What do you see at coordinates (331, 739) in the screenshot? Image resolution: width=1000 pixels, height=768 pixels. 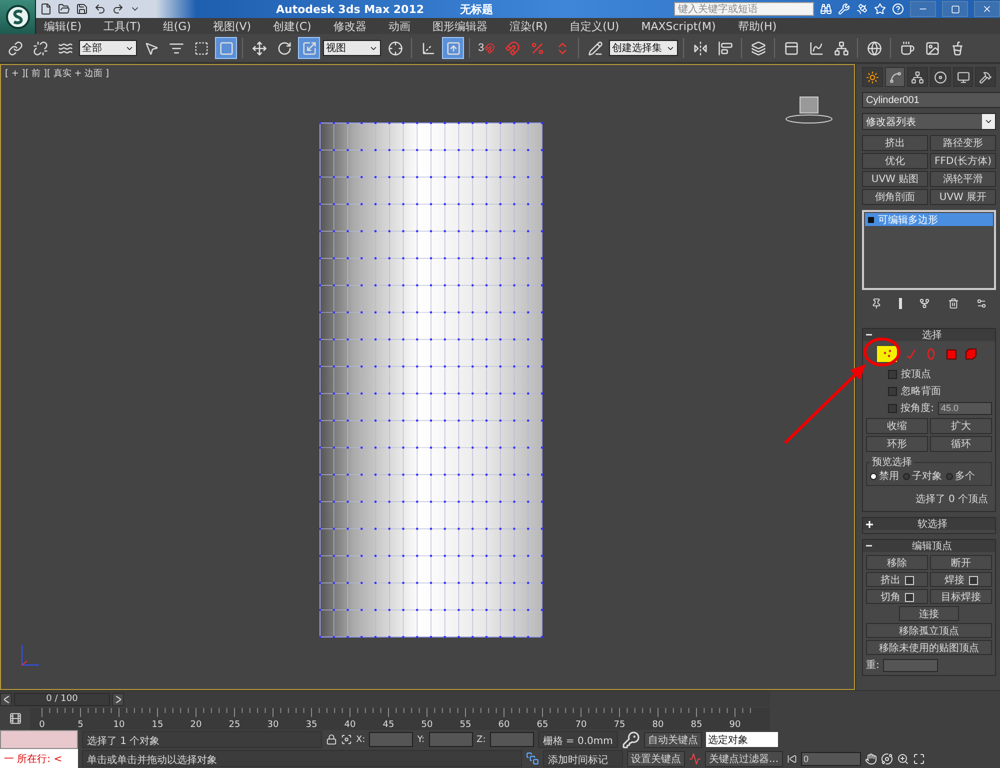 I see `lock-icon` at bounding box center [331, 739].